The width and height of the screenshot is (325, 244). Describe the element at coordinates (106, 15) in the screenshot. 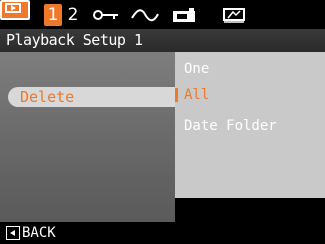

I see `key-icon` at that location.